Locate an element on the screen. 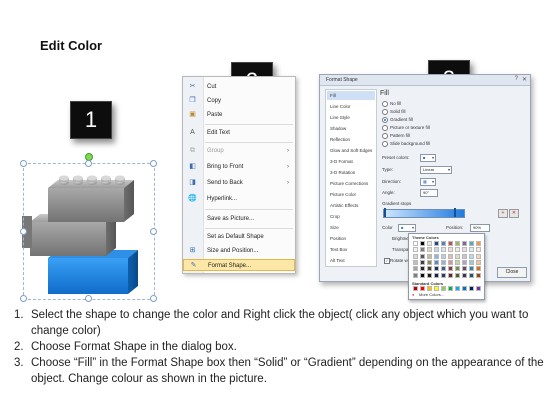  menu-item-send-to-back: ◨ Send to Back › is located at coordinates (239, 183).